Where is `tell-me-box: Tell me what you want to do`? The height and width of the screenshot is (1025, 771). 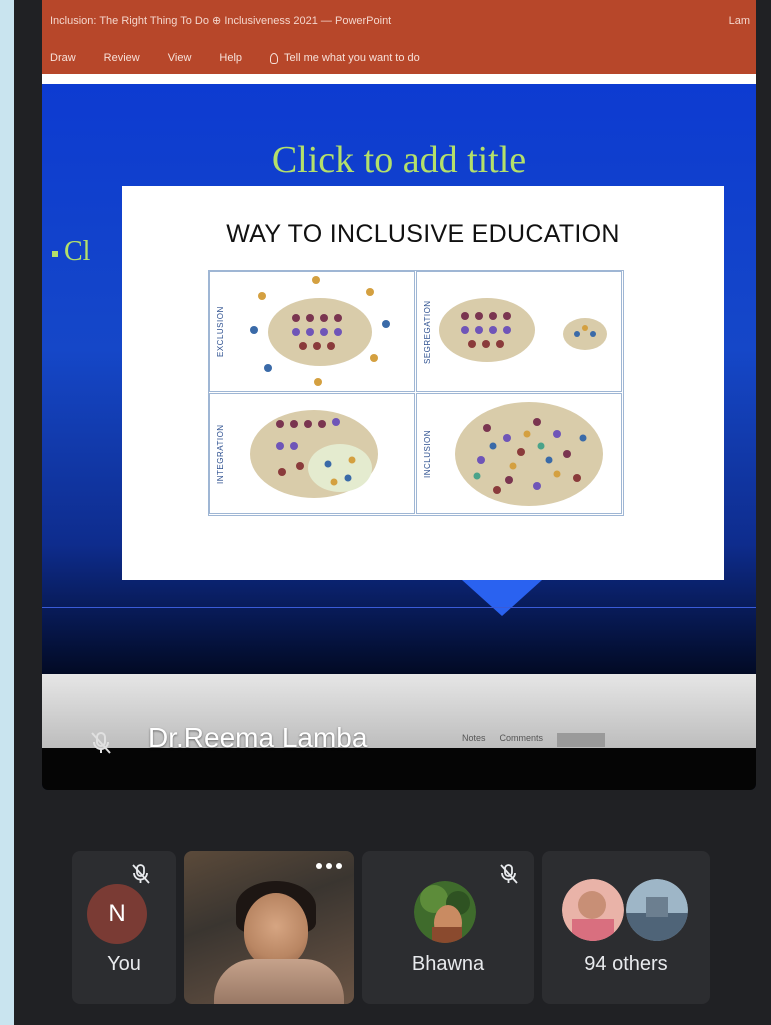
tell-me-box: Tell me what you want to do is located at coordinates (345, 58).